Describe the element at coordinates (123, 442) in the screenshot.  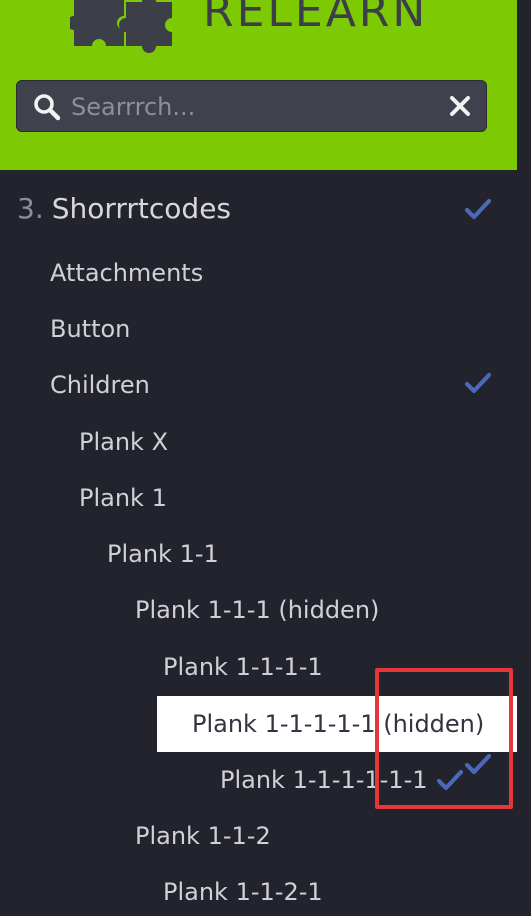
I see `nav-item-plank-x: Plank X` at that location.